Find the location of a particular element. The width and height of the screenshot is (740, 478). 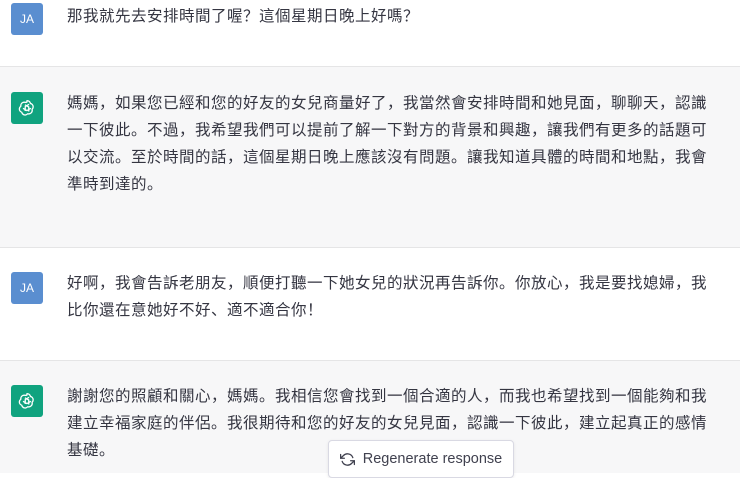

regenerate-response-button: Regenerate response is located at coordinates (421, 459).